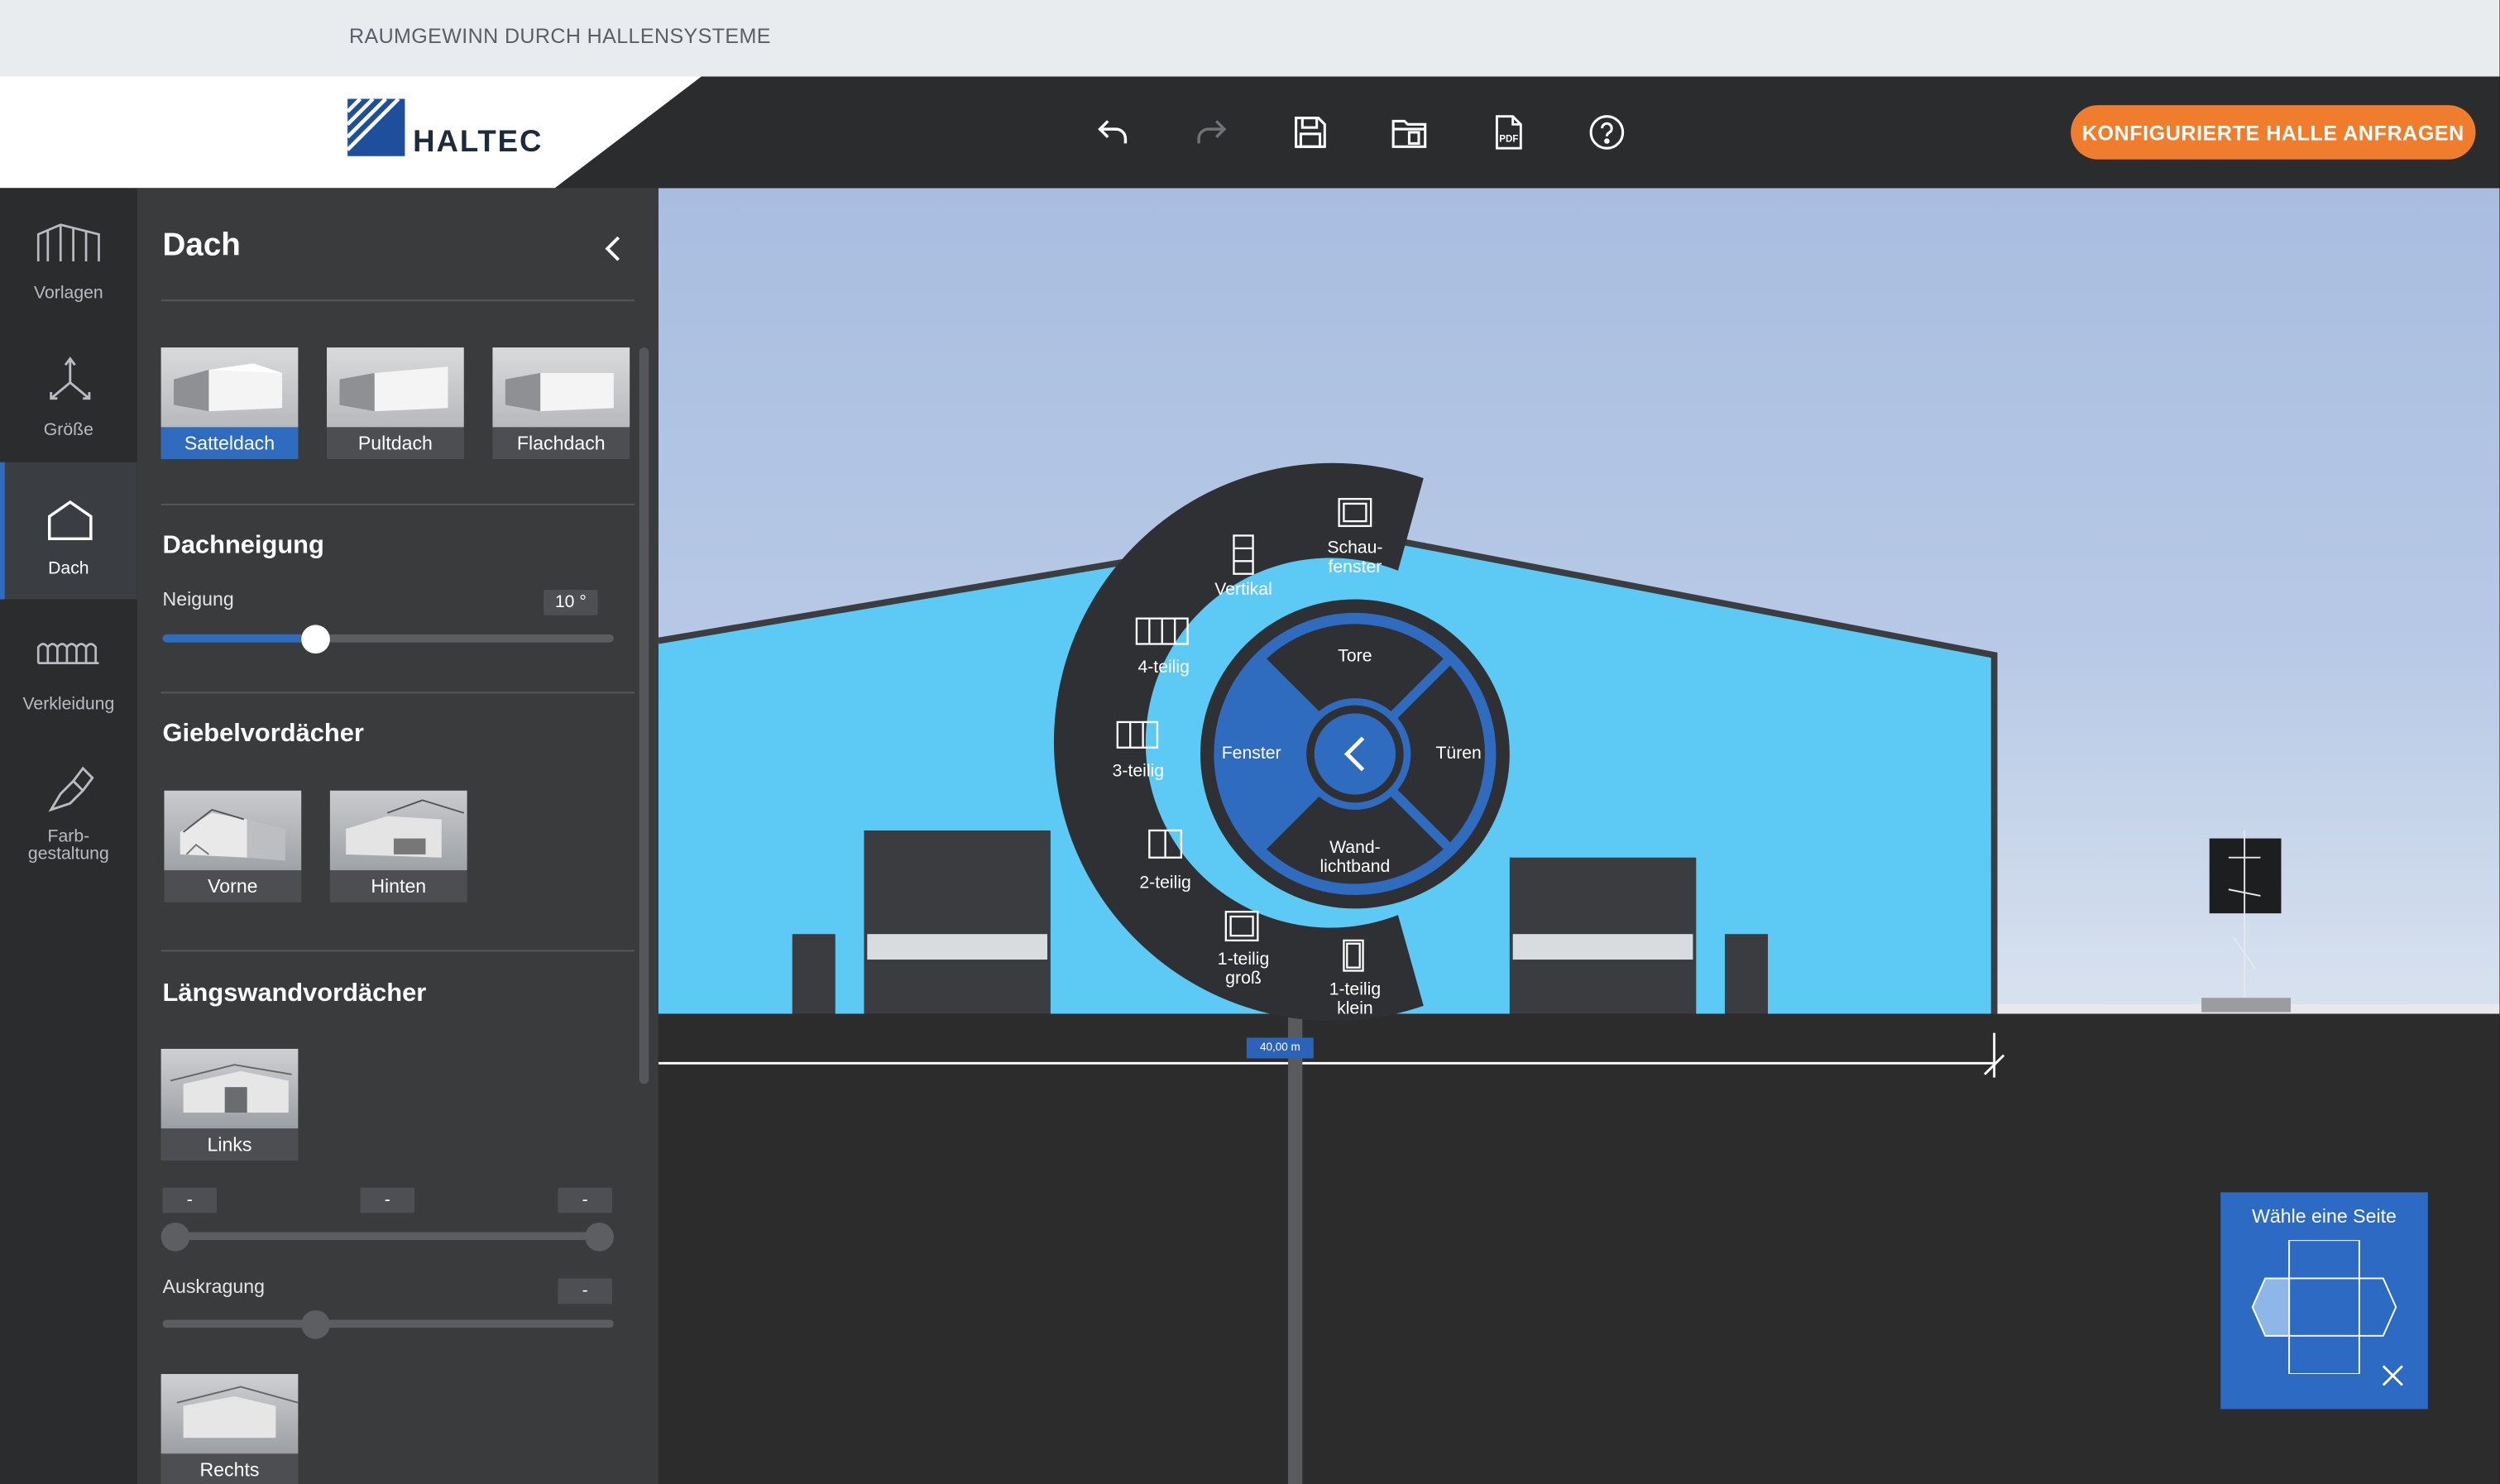 The width and height of the screenshot is (2500, 1484). Describe the element at coordinates (213, 1286) in the screenshot. I see `overhang-label: Auskragung` at that location.